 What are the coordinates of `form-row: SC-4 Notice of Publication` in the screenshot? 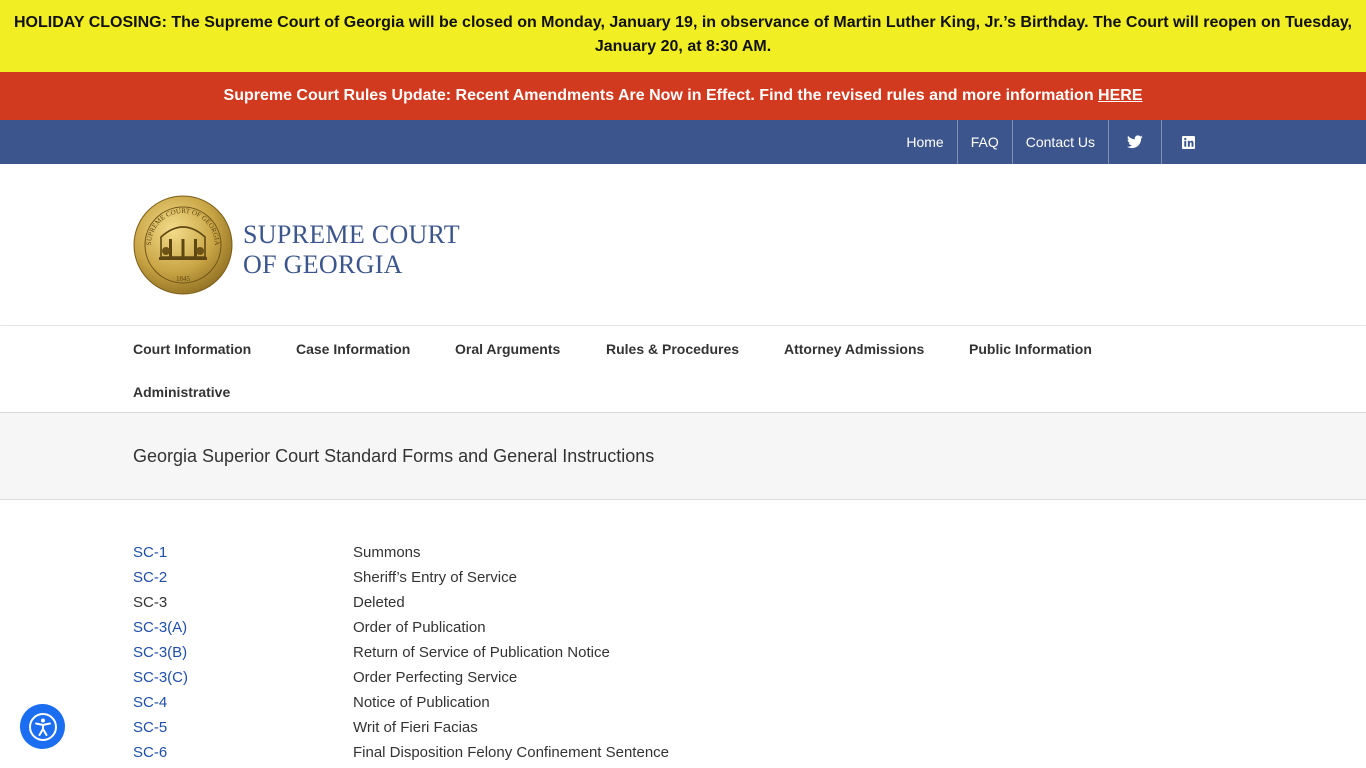 It's located at (533, 705).